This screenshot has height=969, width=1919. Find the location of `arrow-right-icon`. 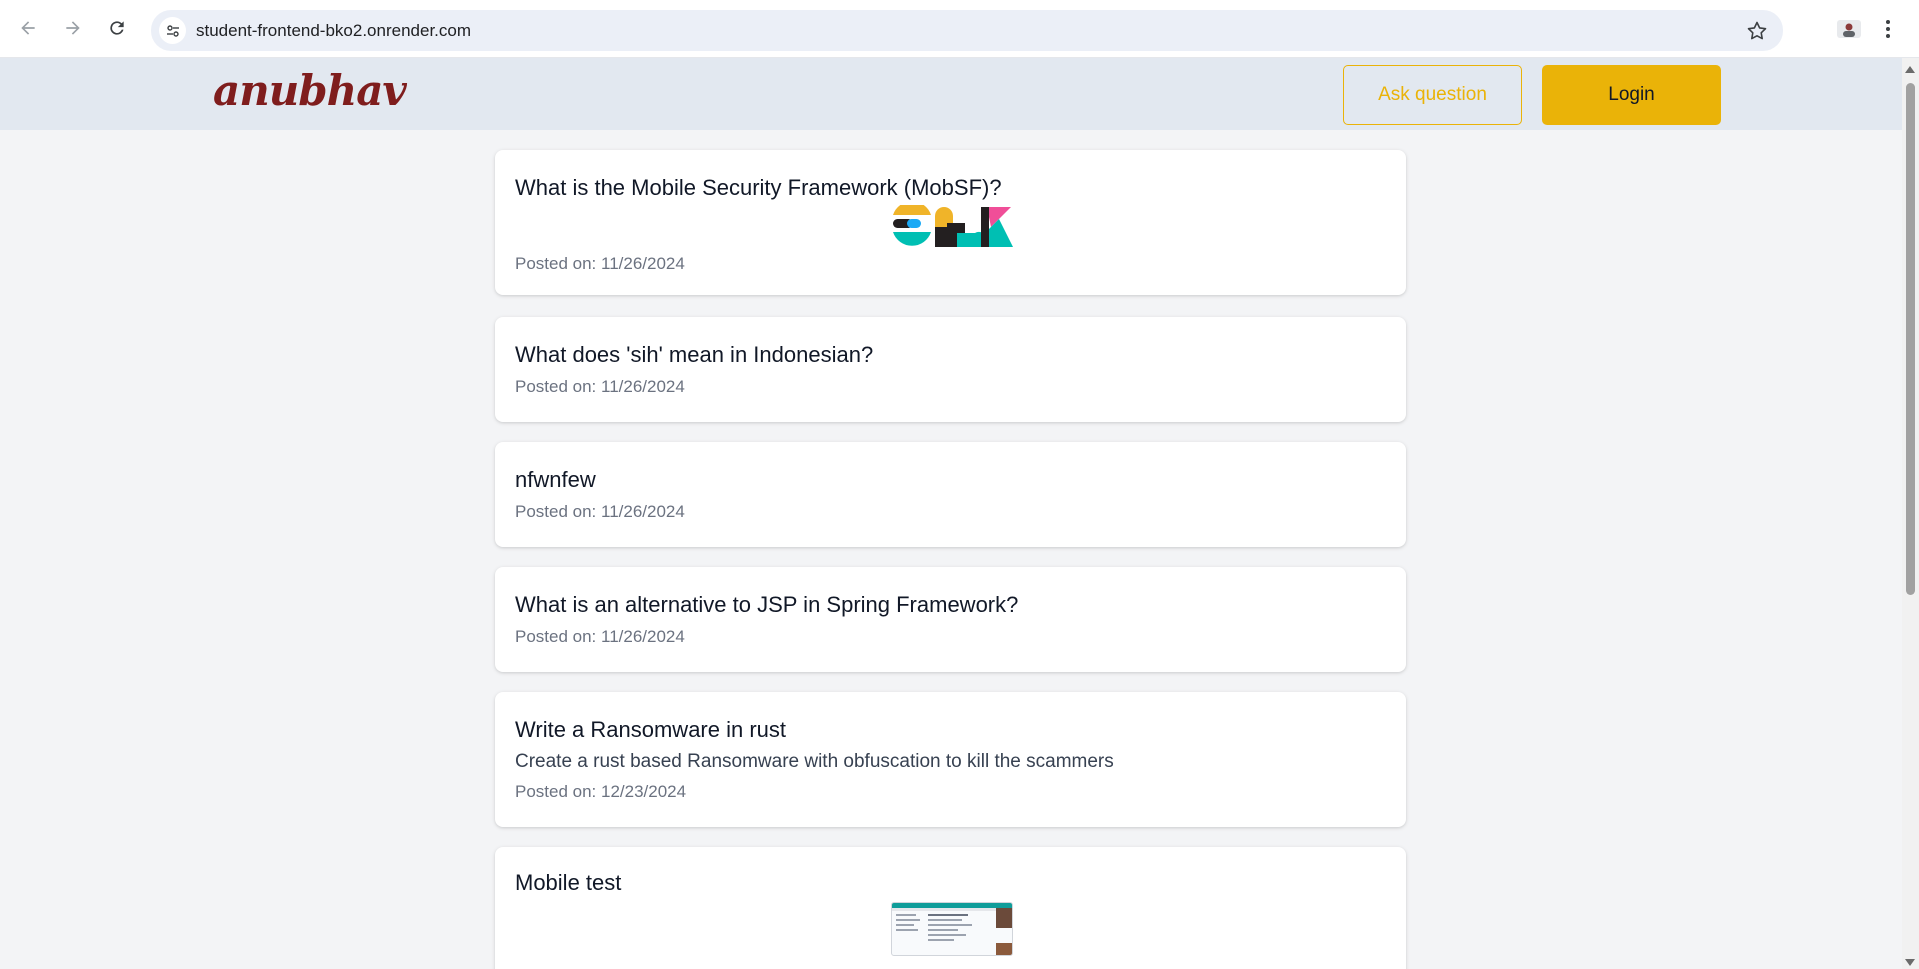

arrow-right-icon is located at coordinates (73, 28).